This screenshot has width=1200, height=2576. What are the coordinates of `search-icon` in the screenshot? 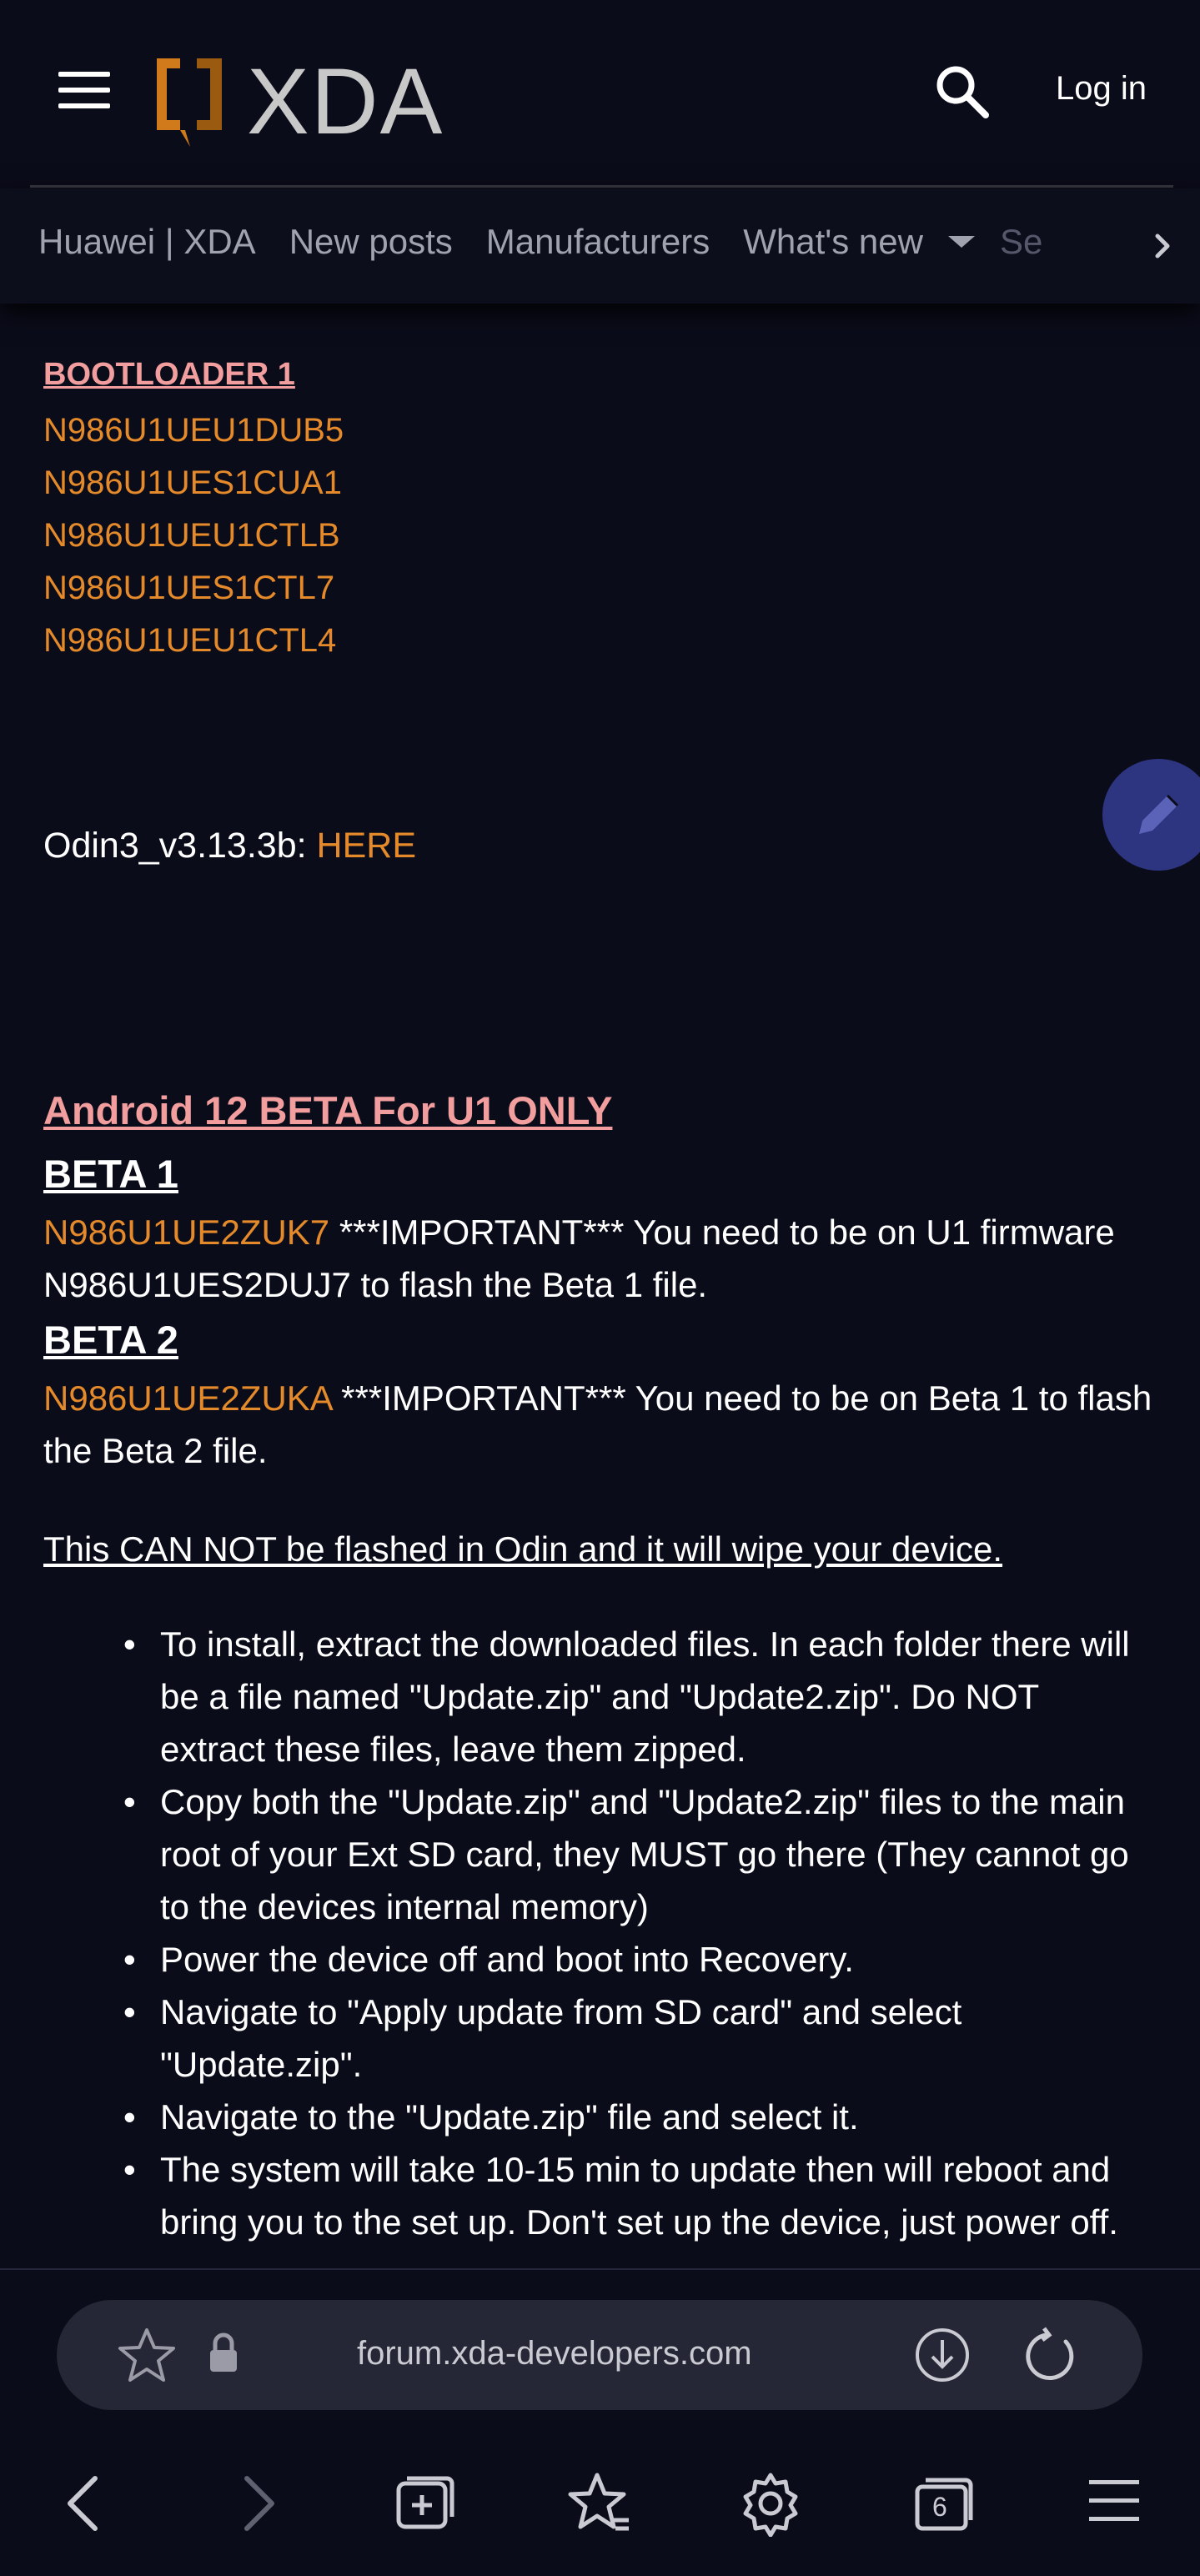 It's located at (961, 90).